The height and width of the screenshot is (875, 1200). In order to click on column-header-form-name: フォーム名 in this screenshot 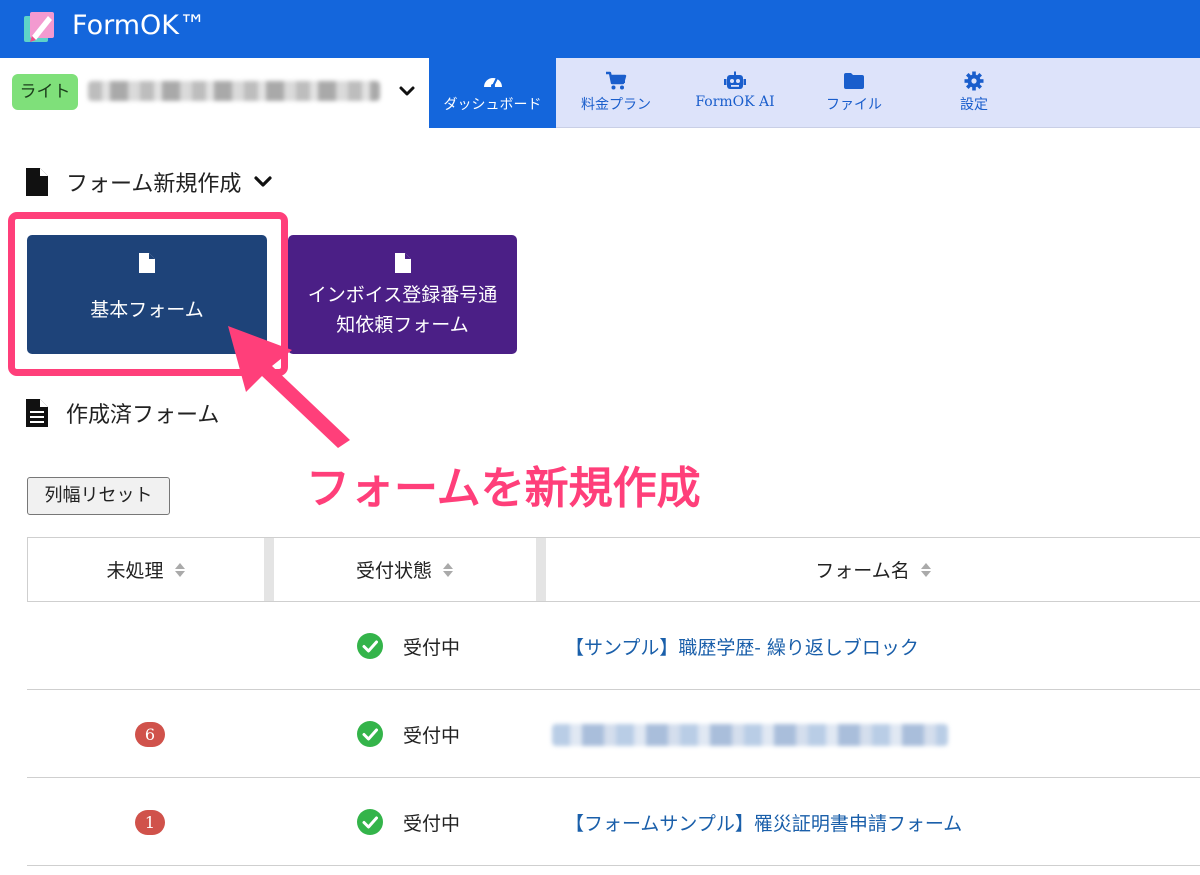, I will do `click(873, 569)`.